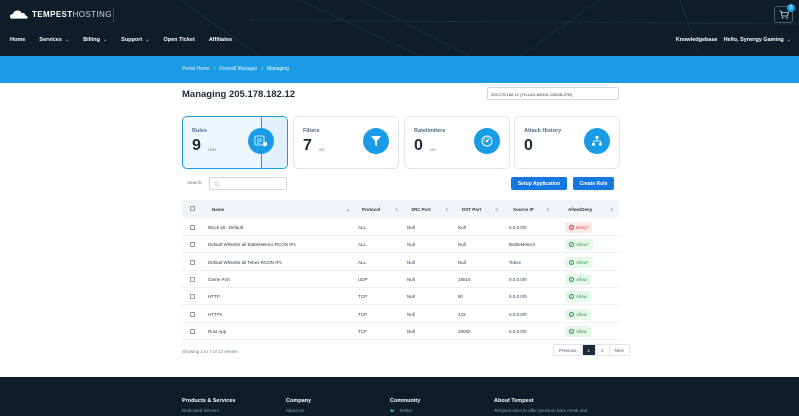 This screenshot has width=799, height=416. Describe the element at coordinates (568, 350) in the screenshot. I see `page-button-previous: Previous` at that location.